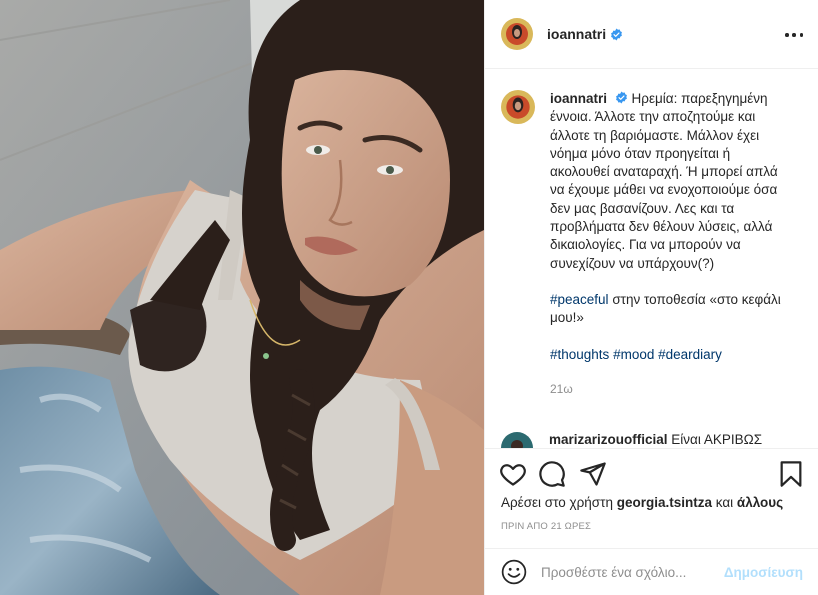 The image size is (818, 595). Describe the element at coordinates (578, 98) in the screenshot. I see `caption-username: ioannatri` at that location.